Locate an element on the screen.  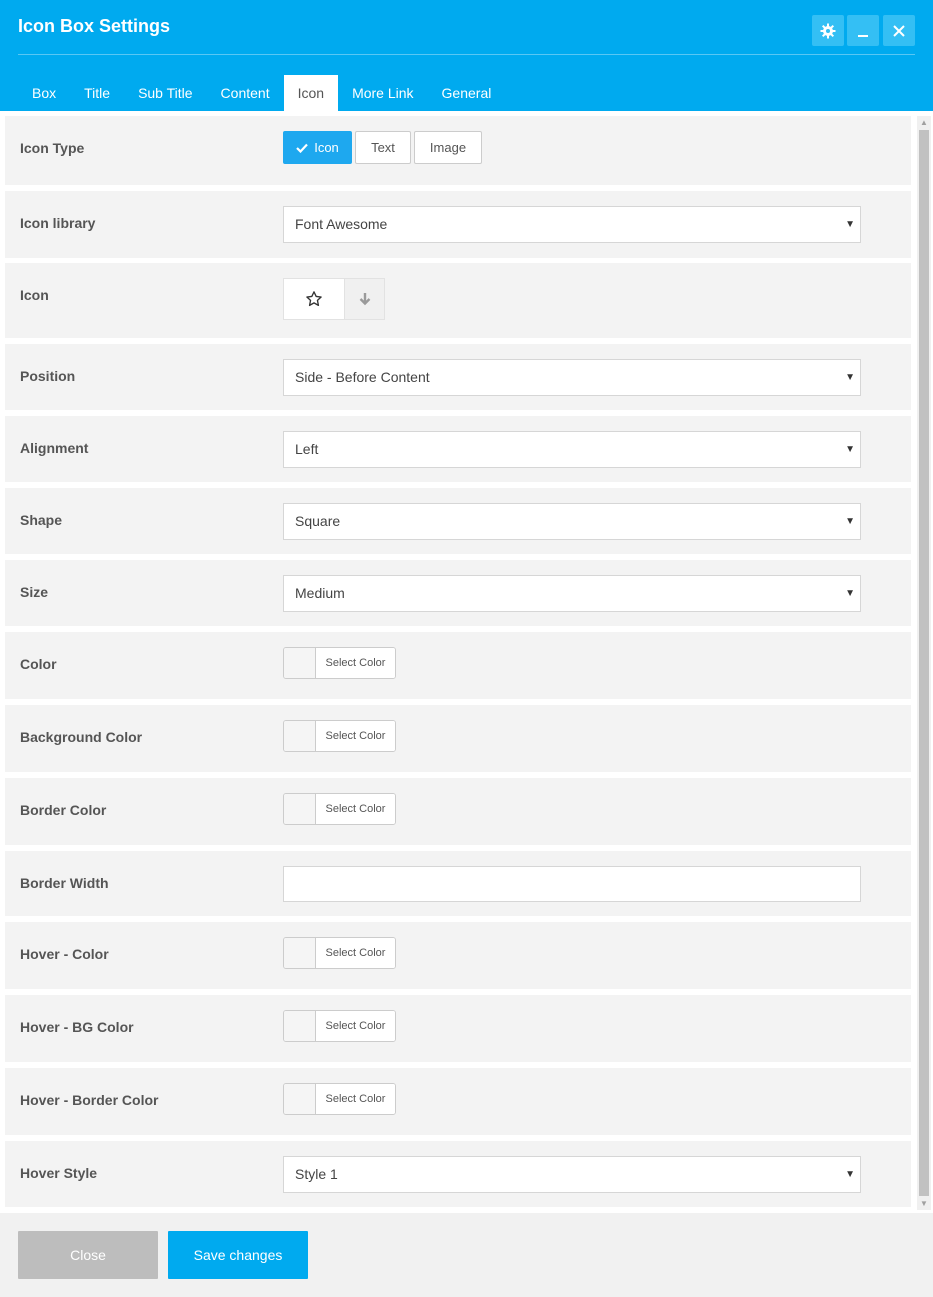
row-position: Position Side - Before Content ▼ is located at coordinates (458, 377).